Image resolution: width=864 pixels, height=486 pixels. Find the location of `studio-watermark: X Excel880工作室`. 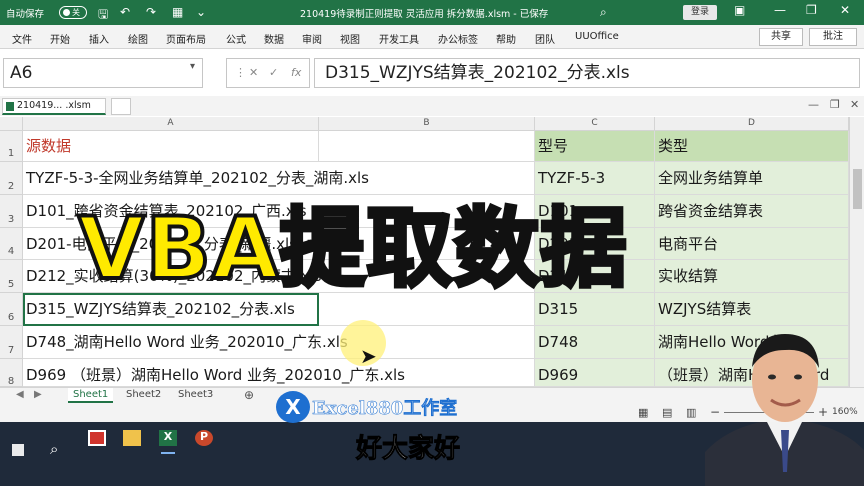

studio-watermark: X Excel880工作室 is located at coordinates (392, 407).